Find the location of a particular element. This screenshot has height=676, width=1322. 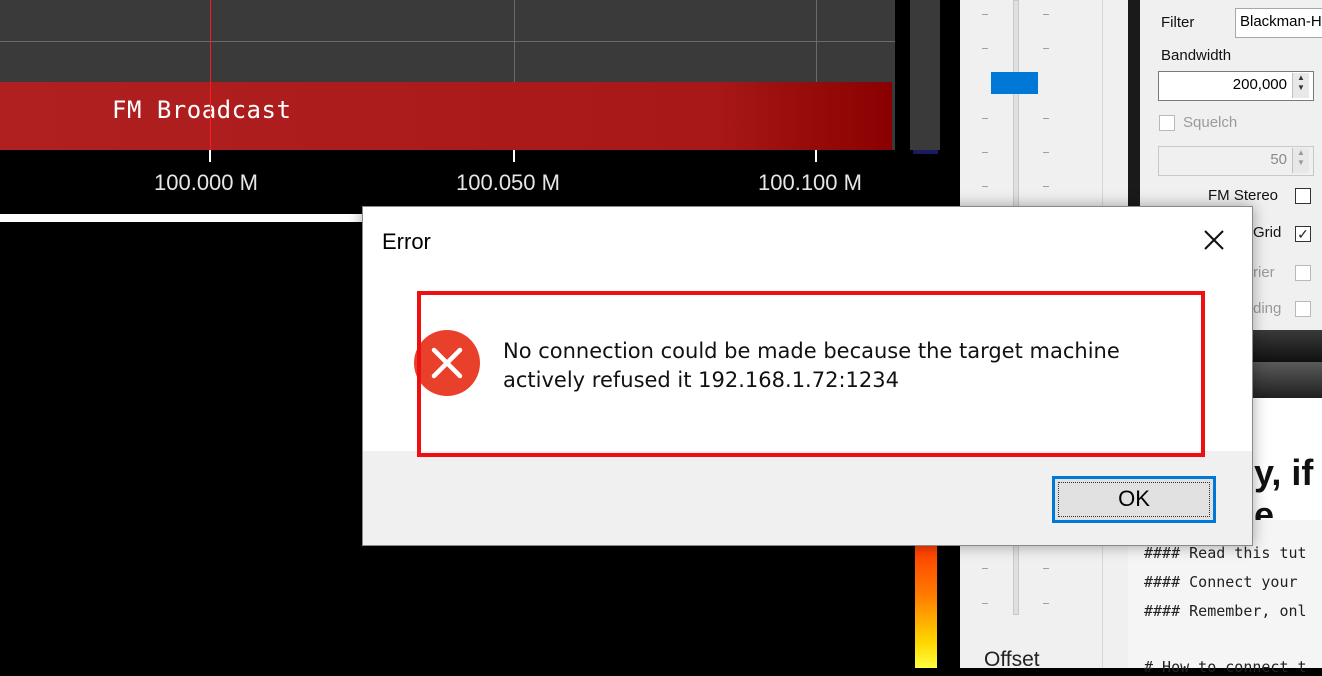

highlight-box is located at coordinates (811, 374).